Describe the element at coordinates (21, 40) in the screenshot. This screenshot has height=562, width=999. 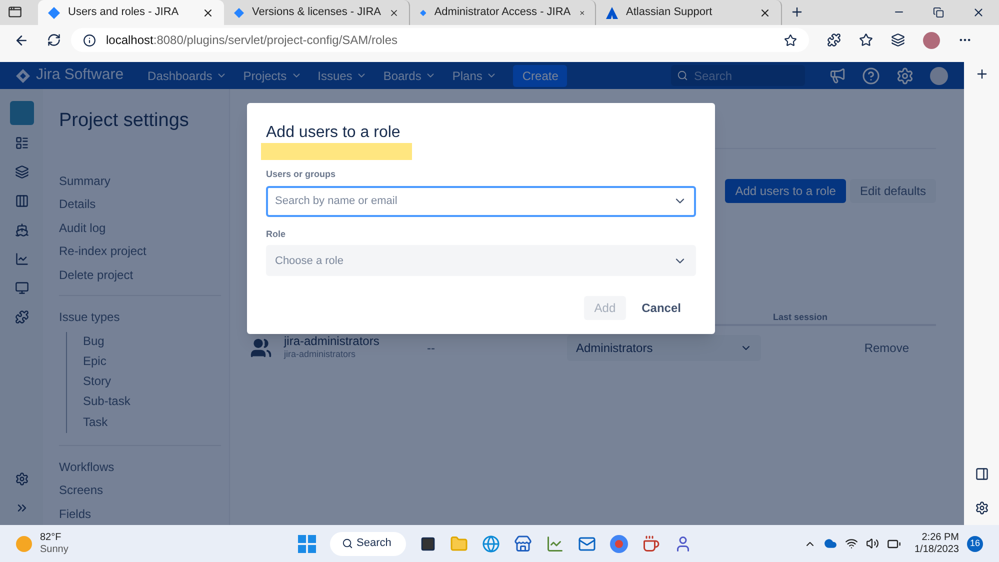
I see `back-icon` at that location.